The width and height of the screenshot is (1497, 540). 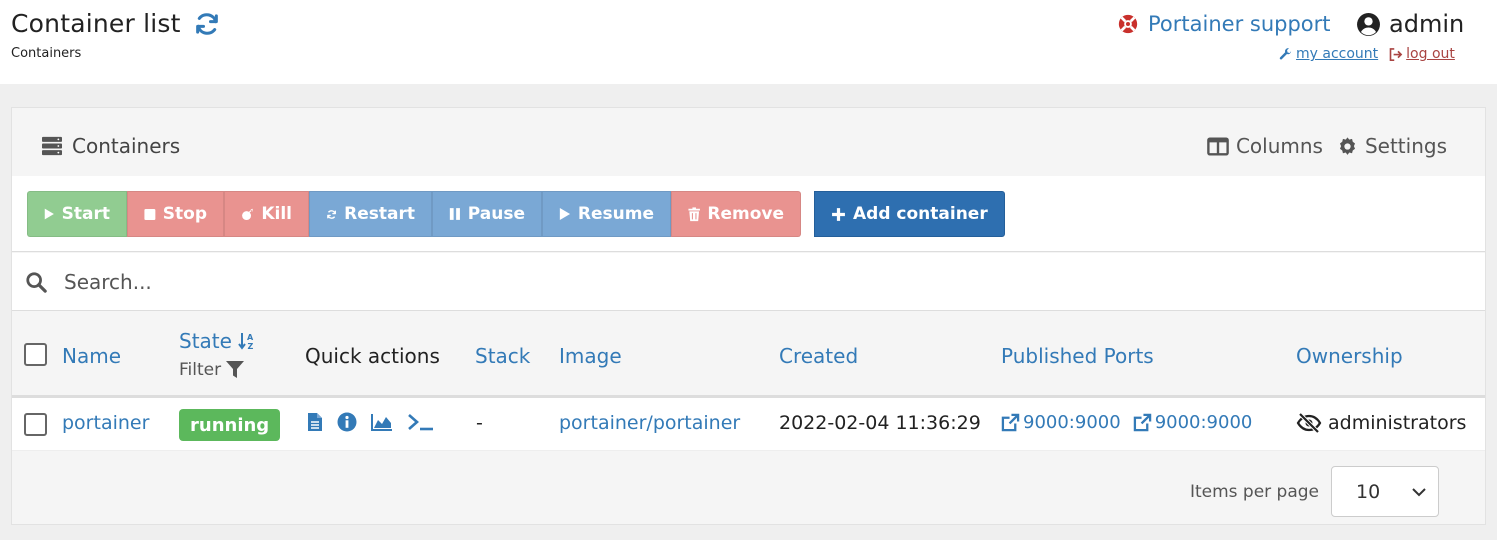 What do you see at coordinates (85, 214) in the screenshot?
I see `start-label: Start` at bounding box center [85, 214].